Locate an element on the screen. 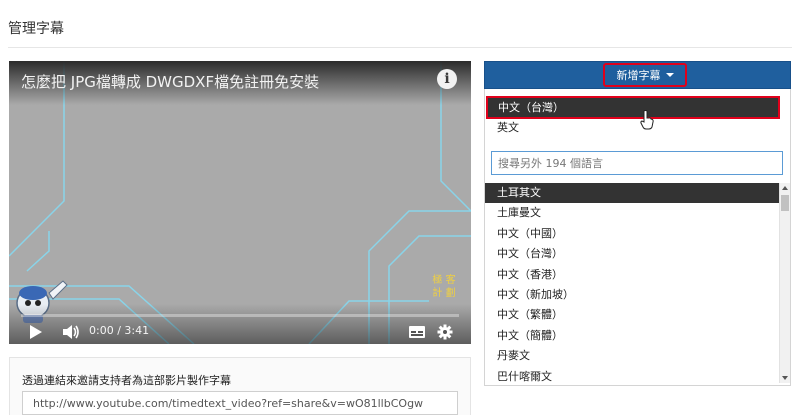 This screenshot has height=415, width=800. language-item: 中文（繁體） is located at coordinates (632, 315).